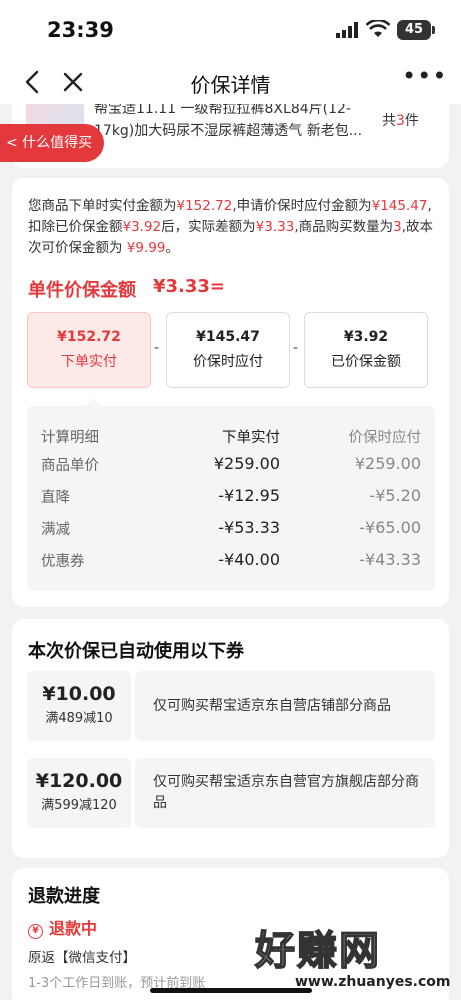 The image size is (461, 1000). What do you see at coordinates (228, 337) in the screenshot?
I see `box-value: ¥145.47` at bounding box center [228, 337].